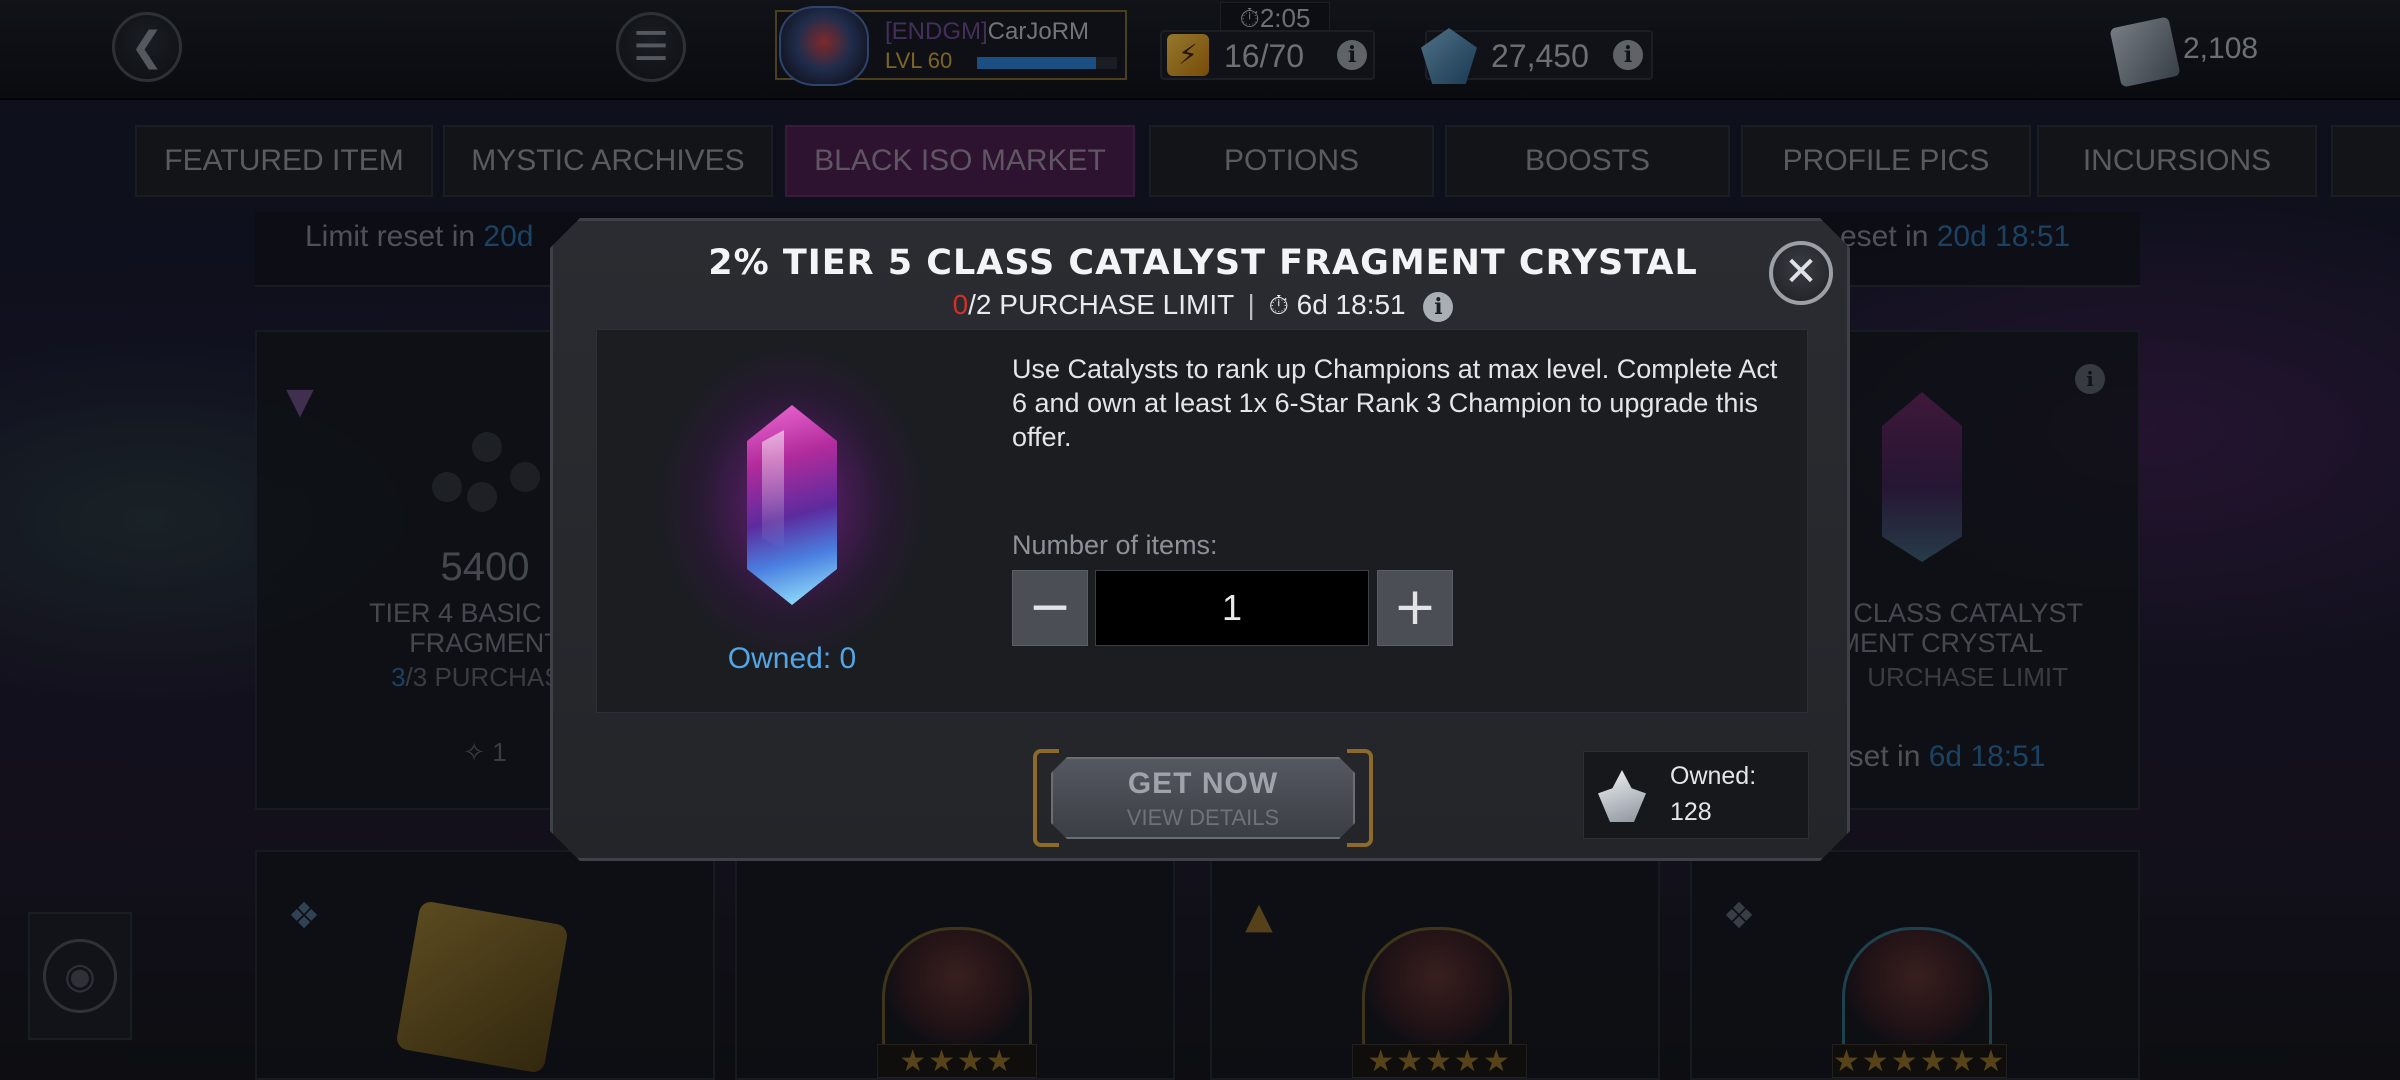 This screenshot has height=1080, width=2400. Describe the element at coordinates (792, 658) in the screenshot. I see `item-owned-count: Owned: 0` at that location.